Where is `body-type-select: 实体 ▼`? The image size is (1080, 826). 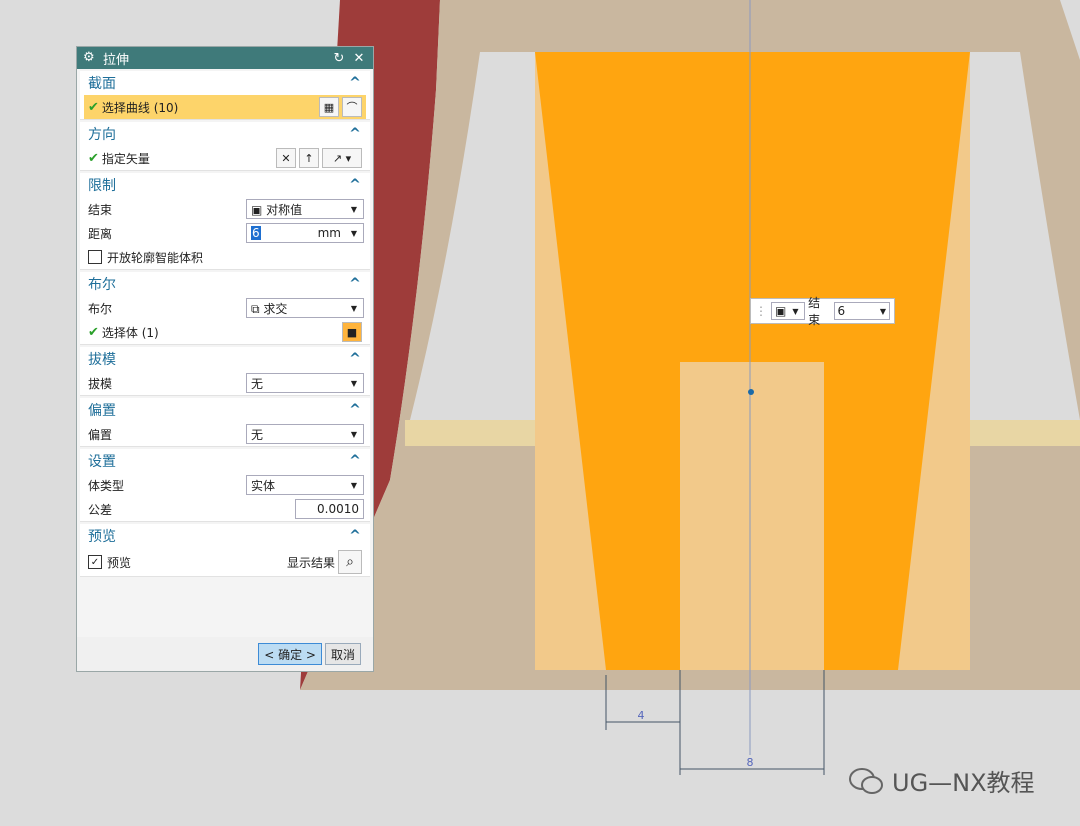 body-type-select: 实体 ▼ is located at coordinates (305, 485).